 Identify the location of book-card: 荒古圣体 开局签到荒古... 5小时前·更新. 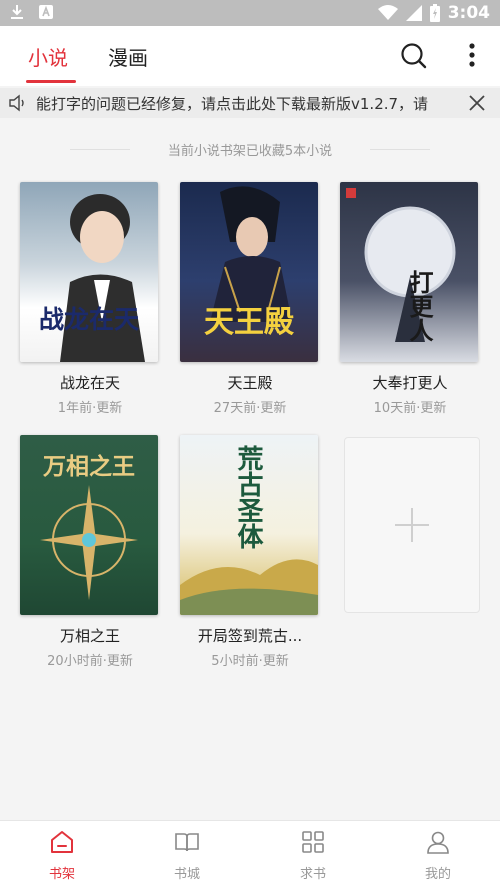
(250, 552).